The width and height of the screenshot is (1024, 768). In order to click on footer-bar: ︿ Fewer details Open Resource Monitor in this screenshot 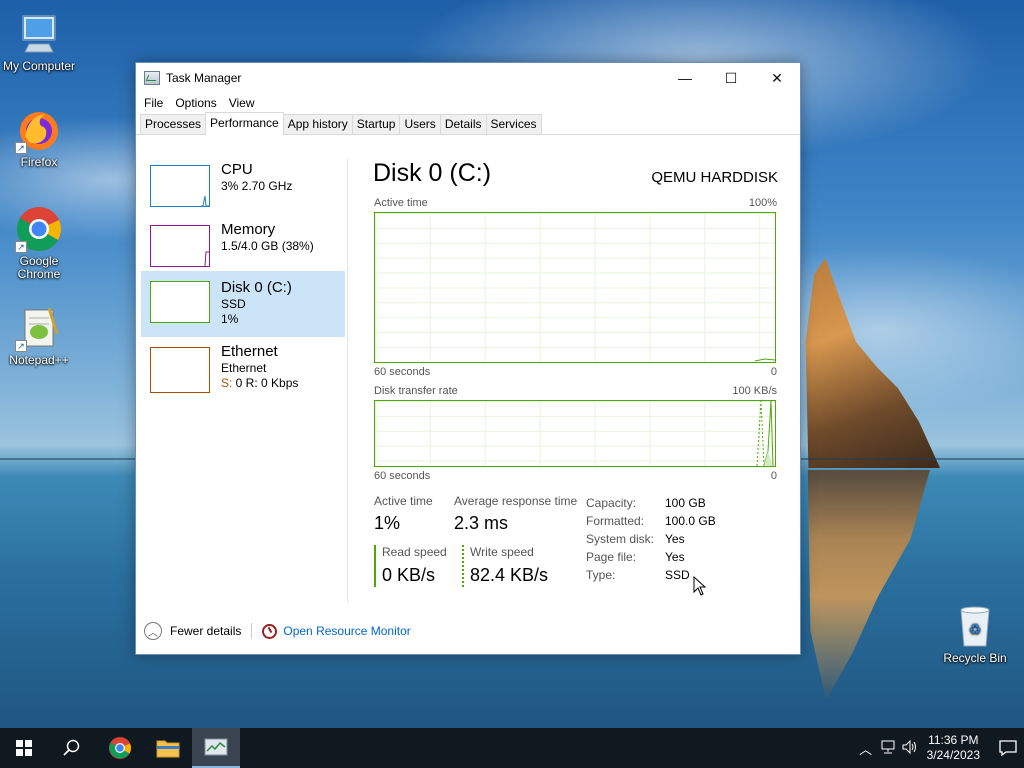, I will do `click(468, 631)`.